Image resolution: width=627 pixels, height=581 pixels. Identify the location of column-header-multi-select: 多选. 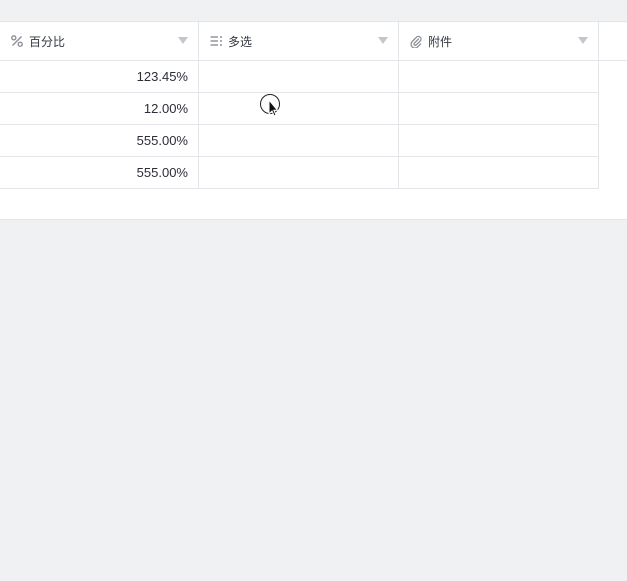
(299, 41).